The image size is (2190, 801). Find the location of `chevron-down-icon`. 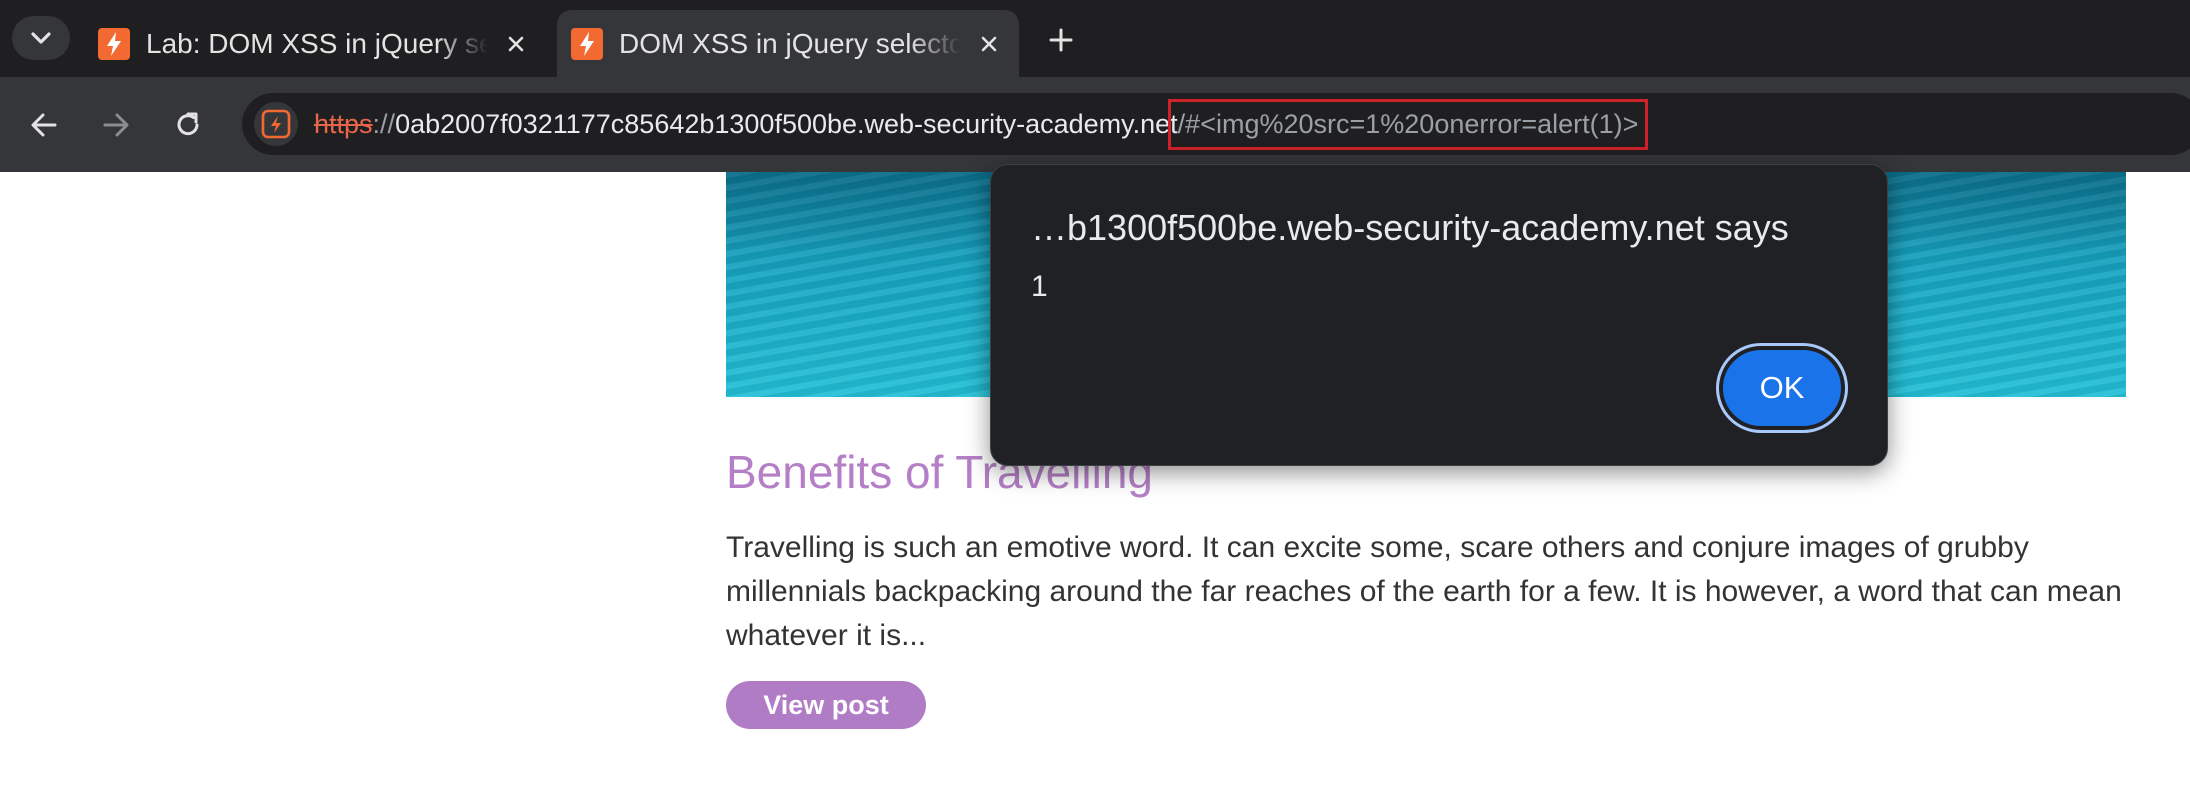

chevron-down-icon is located at coordinates (41, 38).